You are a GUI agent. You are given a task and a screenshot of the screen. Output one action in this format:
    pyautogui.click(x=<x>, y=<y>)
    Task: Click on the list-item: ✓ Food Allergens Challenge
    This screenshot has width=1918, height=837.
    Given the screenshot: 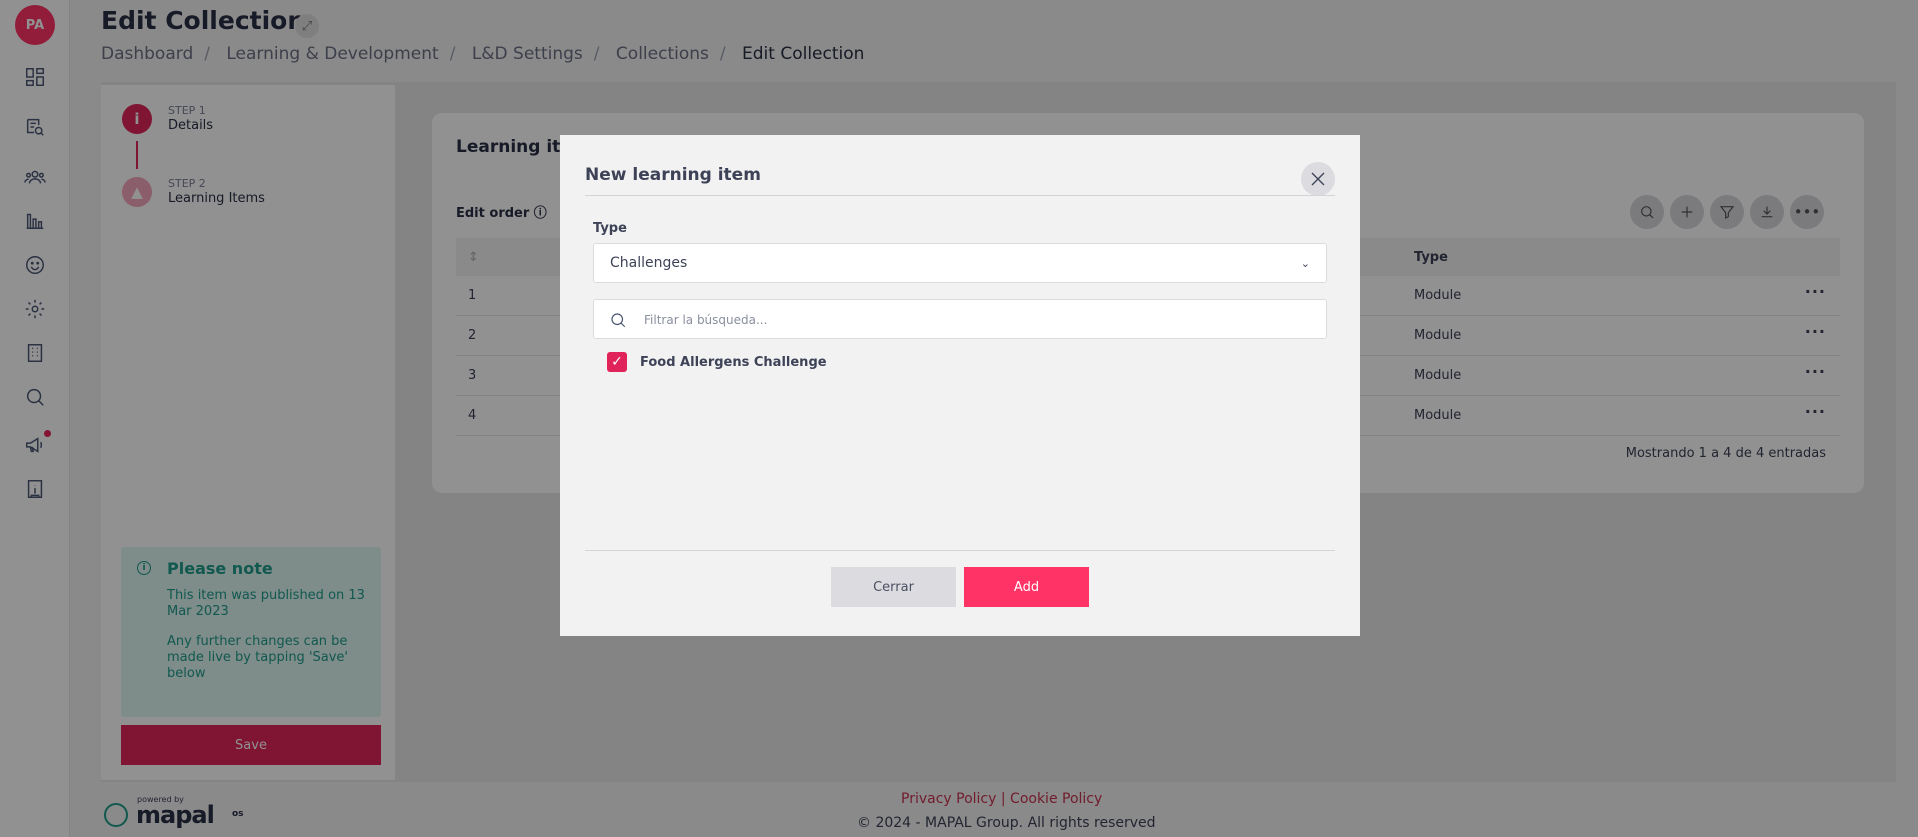 What is the action you would take?
    pyautogui.click(x=717, y=362)
    